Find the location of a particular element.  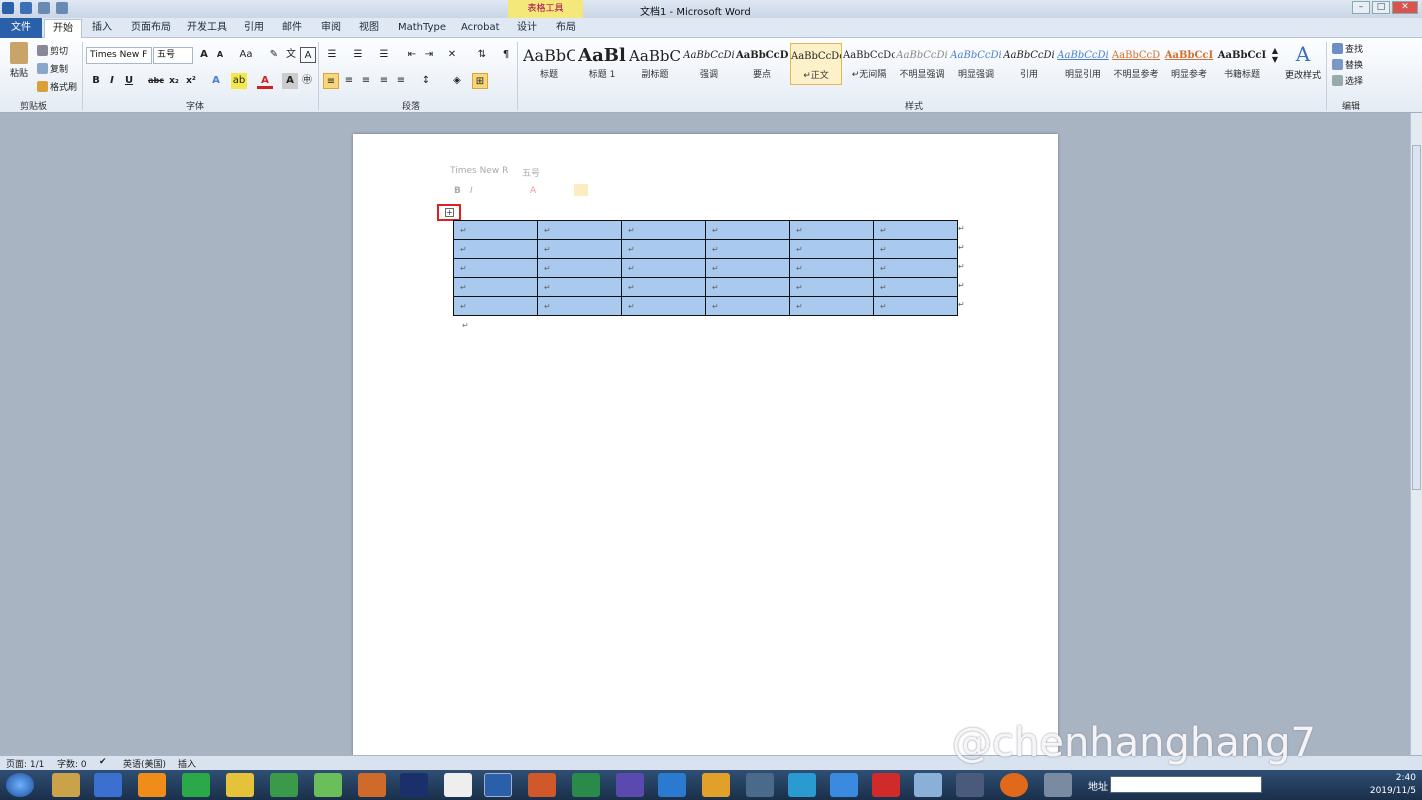

status-language: 英语(美国) is located at coordinates (144, 763).